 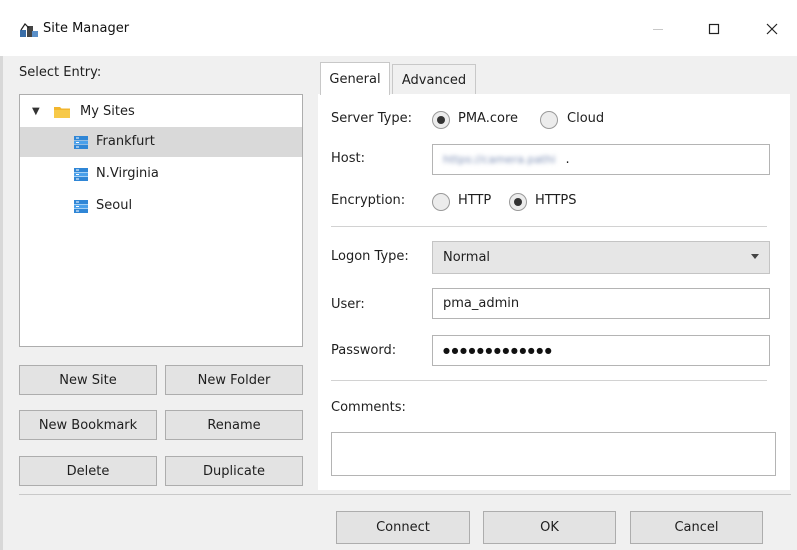 I want to click on maximize-button, so click(x=714, y=29).